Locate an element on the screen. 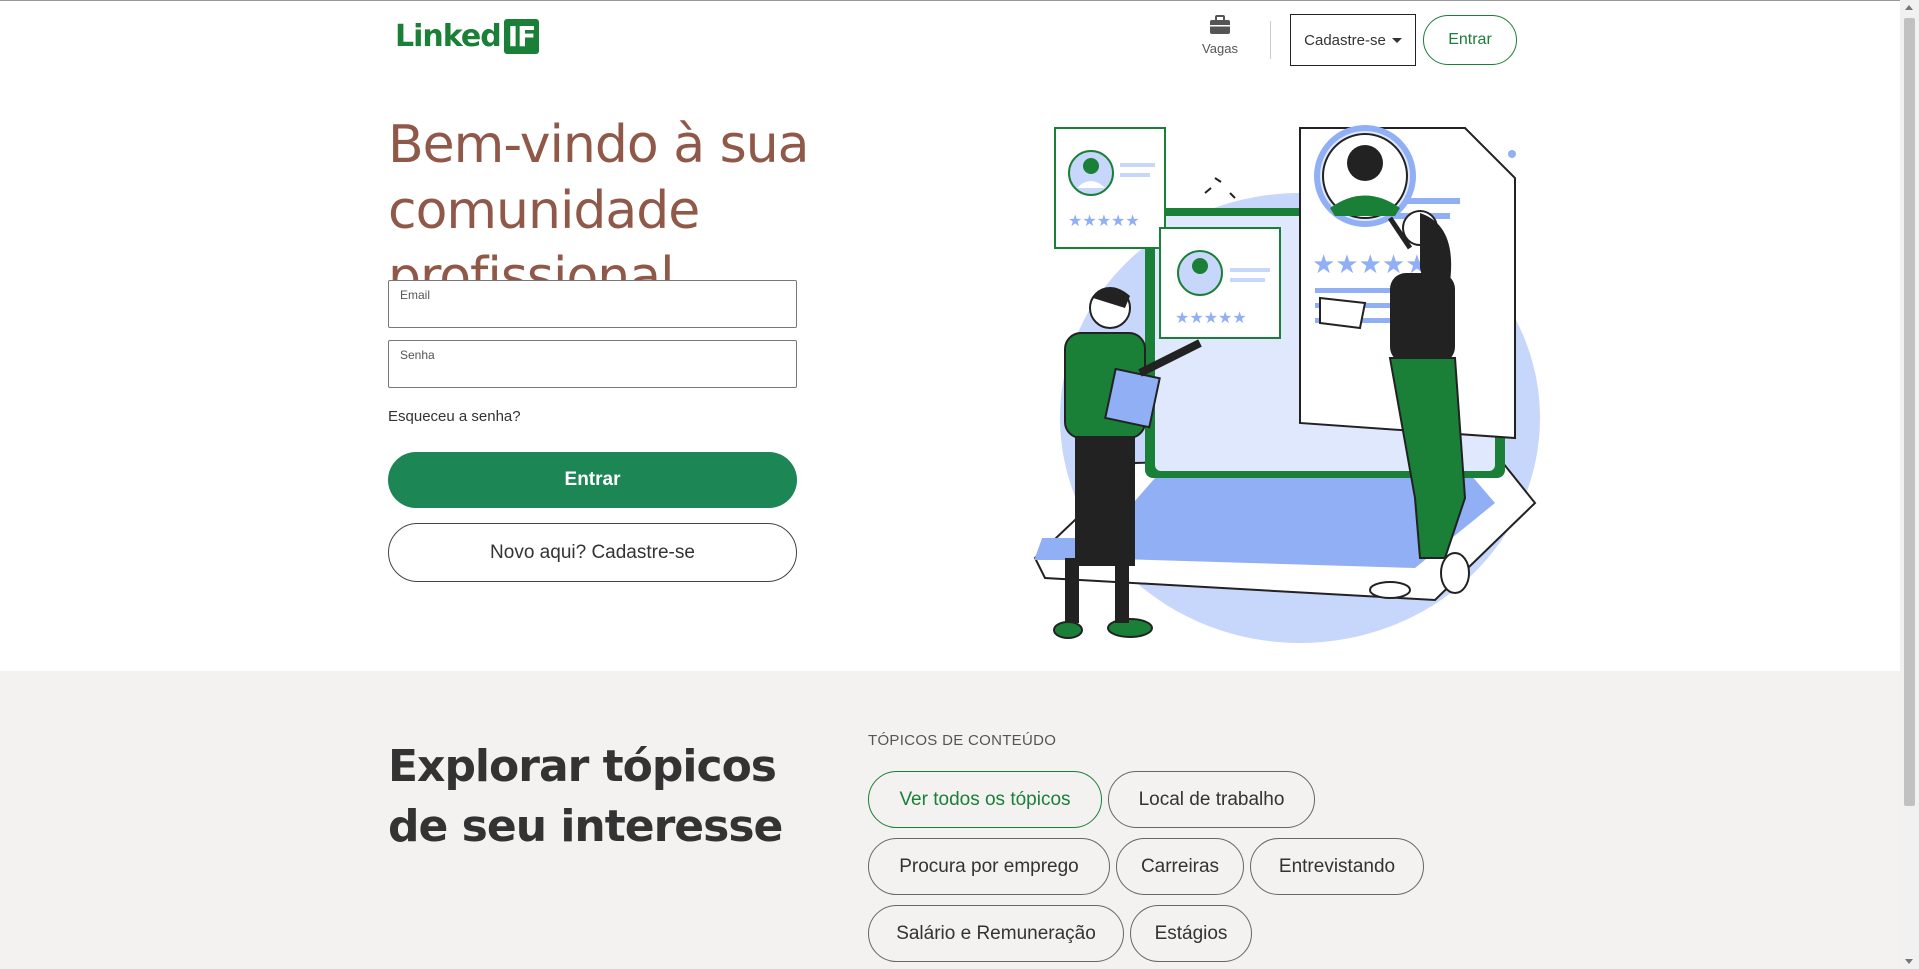 Image resolution: width=1919 pixels, height=969 pixels. signup-button: Novo aqui? Cadastre-se is located at coordinates (592, 552).